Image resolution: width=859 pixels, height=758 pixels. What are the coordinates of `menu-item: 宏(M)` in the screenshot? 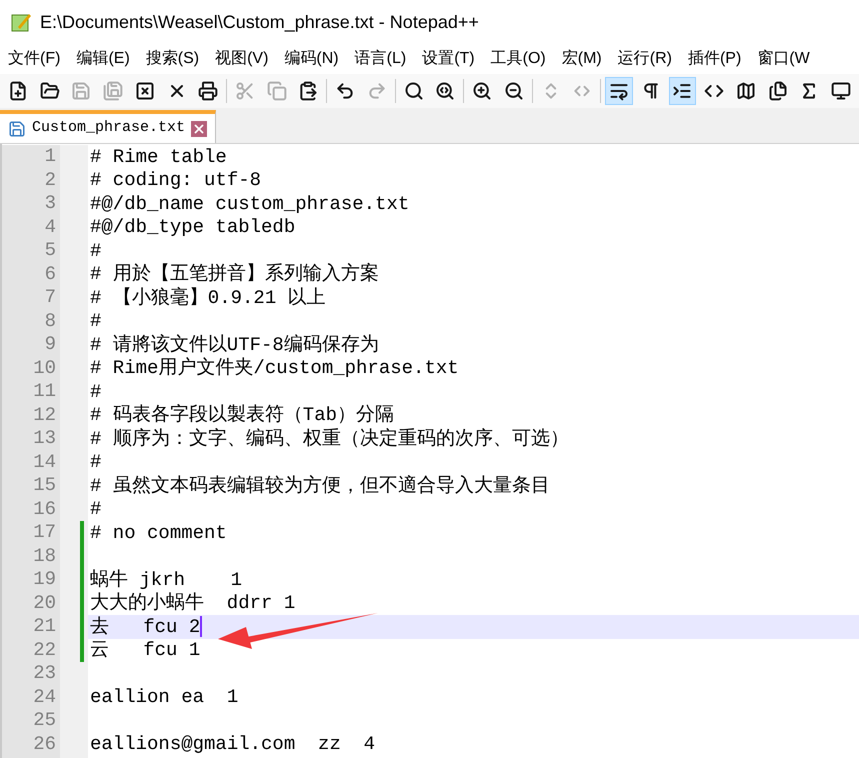 It's located at (582, 59).